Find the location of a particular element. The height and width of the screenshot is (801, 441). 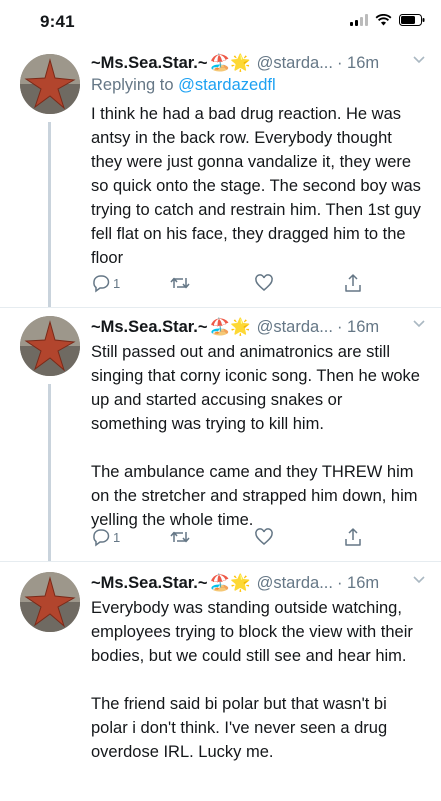

status-bar: 9:41 is located at coordinates (220, 20).